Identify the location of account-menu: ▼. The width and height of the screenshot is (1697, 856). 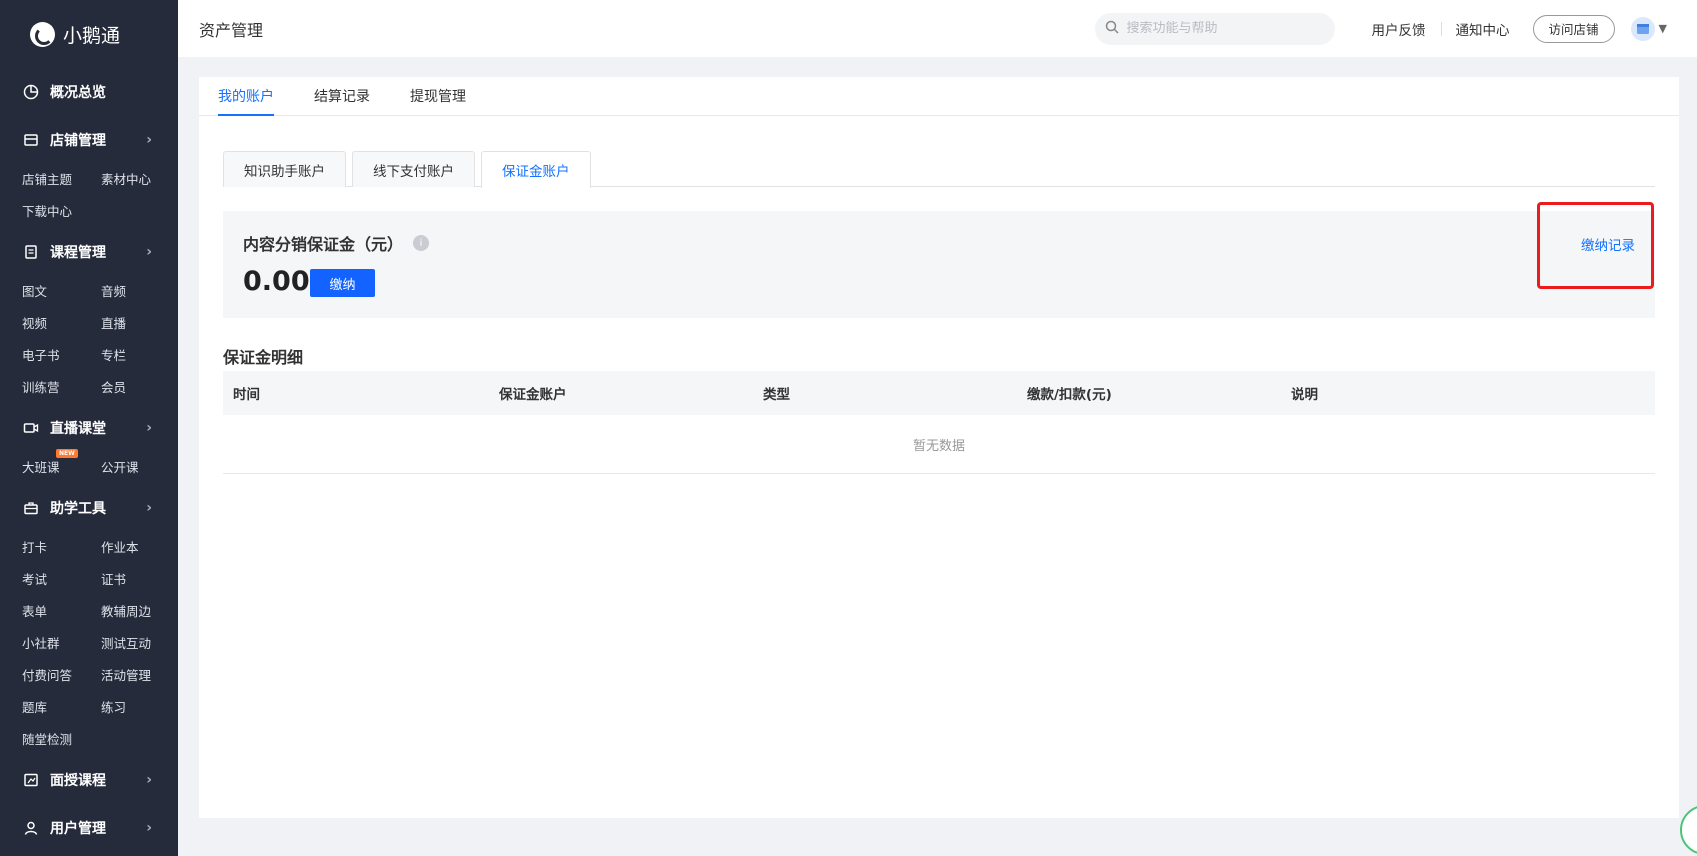
(1648, 28).